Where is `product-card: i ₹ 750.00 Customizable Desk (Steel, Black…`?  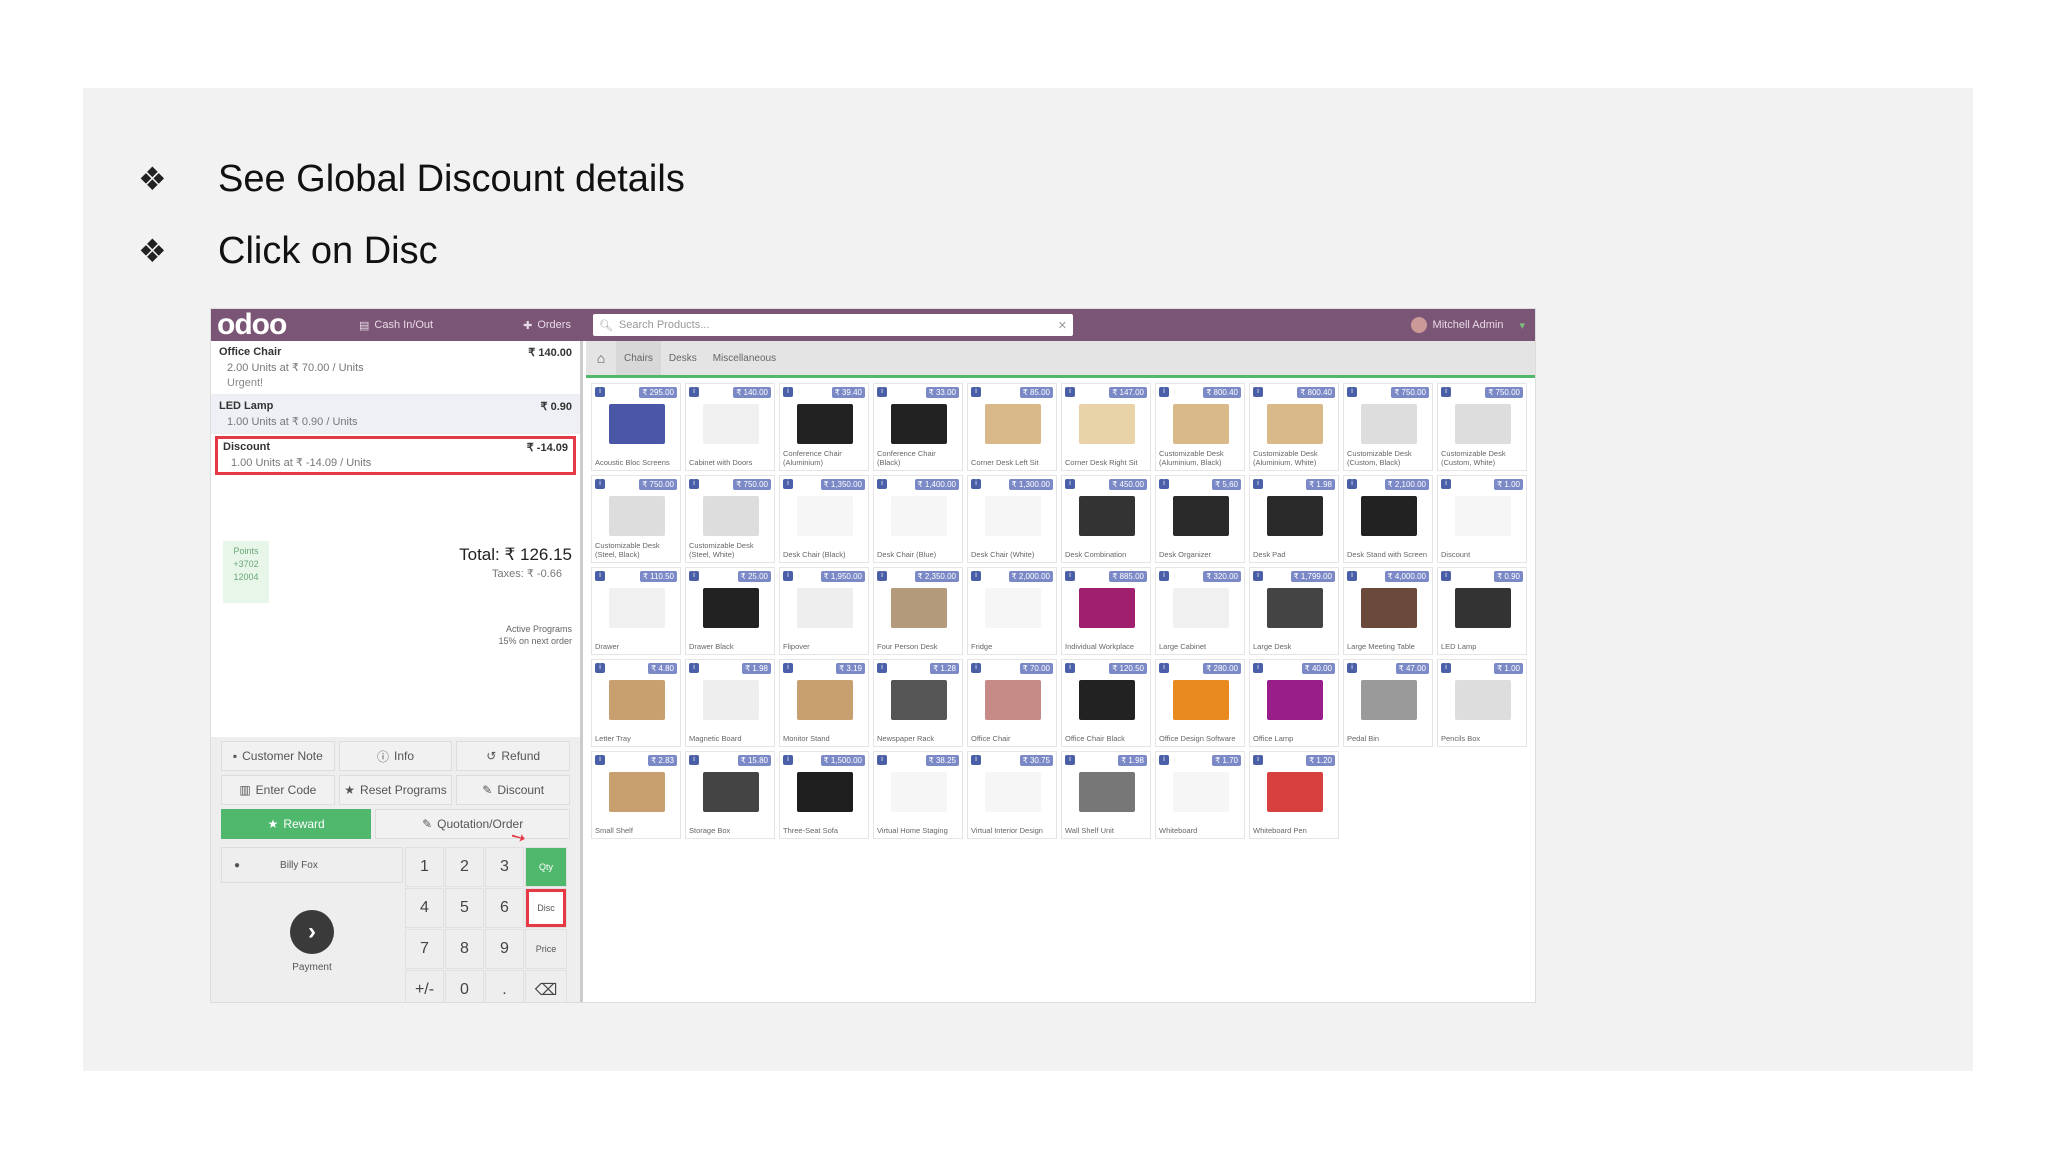
product-card: i ₹ 750.00 Customizable Desk (Steel, Black… is located at coordinates (636, 519).